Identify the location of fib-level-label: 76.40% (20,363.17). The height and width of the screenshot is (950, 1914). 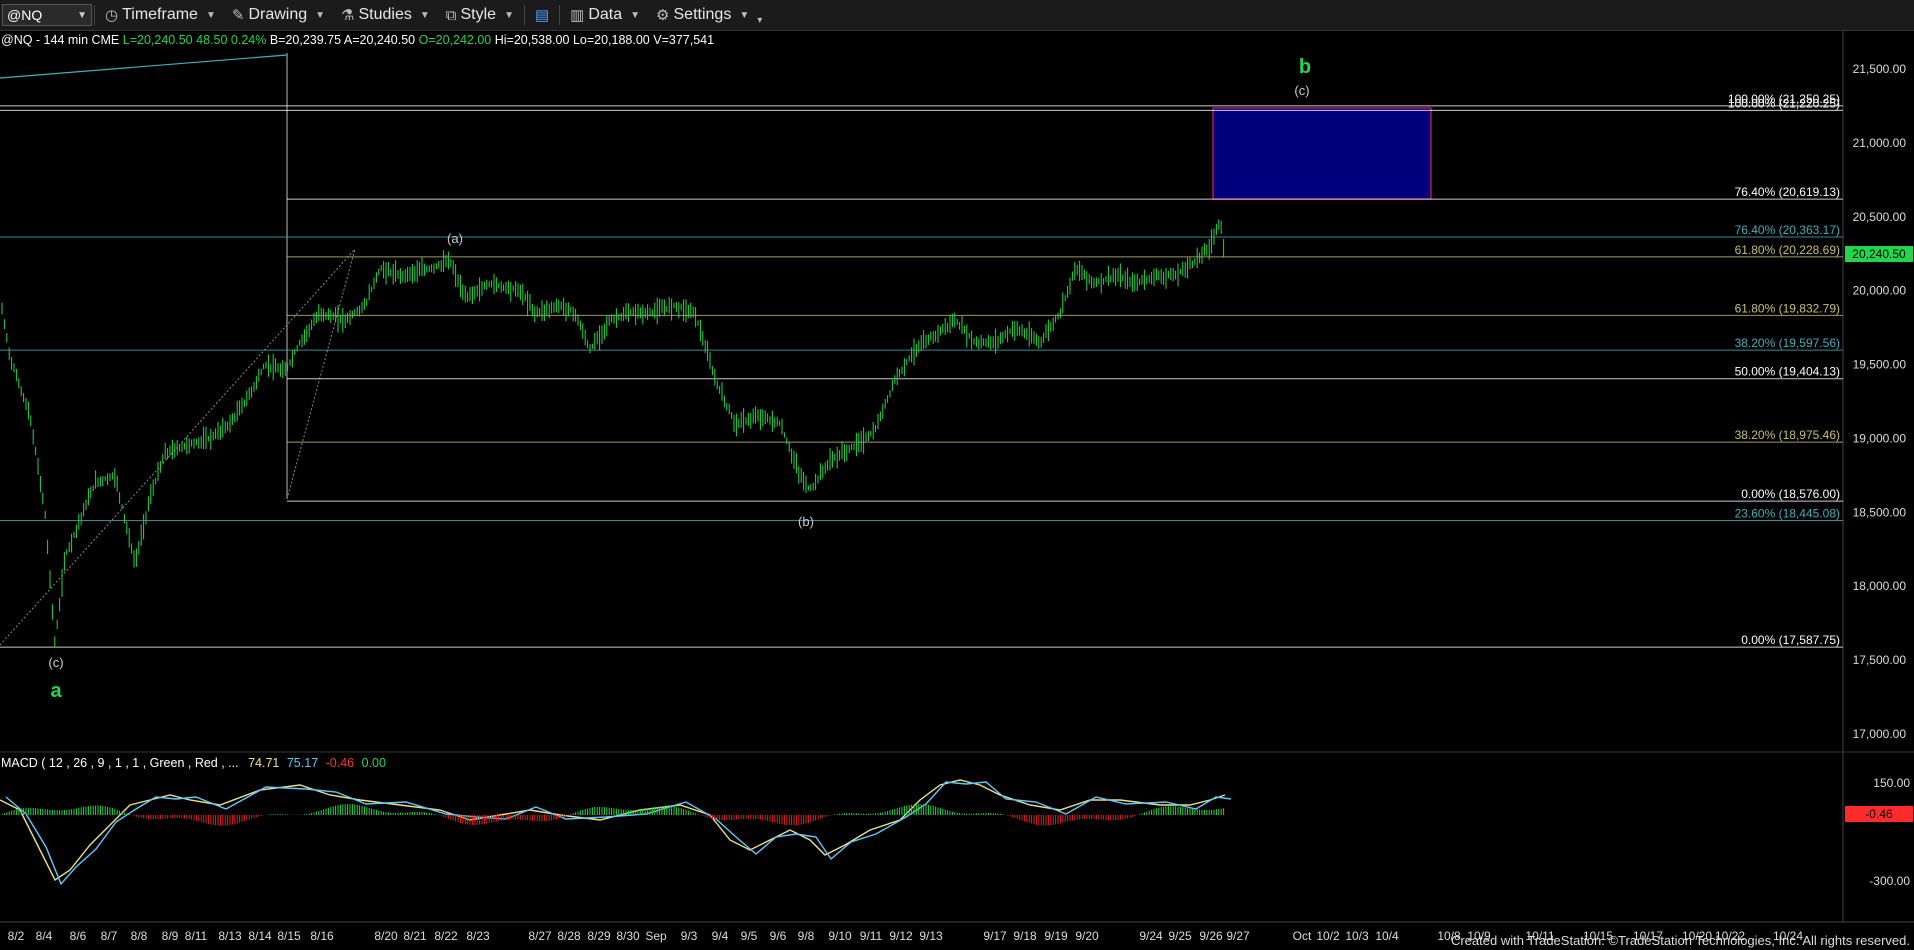
(1787, 230).